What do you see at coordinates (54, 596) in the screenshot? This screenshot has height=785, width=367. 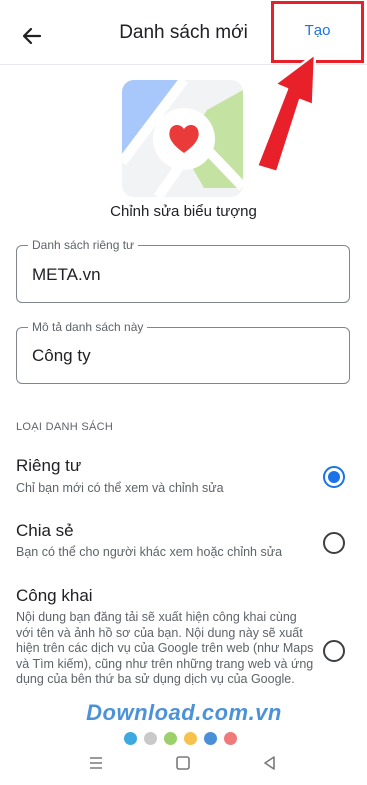 I see `option-public-title: Công khai` at bounding box center [54, 596].